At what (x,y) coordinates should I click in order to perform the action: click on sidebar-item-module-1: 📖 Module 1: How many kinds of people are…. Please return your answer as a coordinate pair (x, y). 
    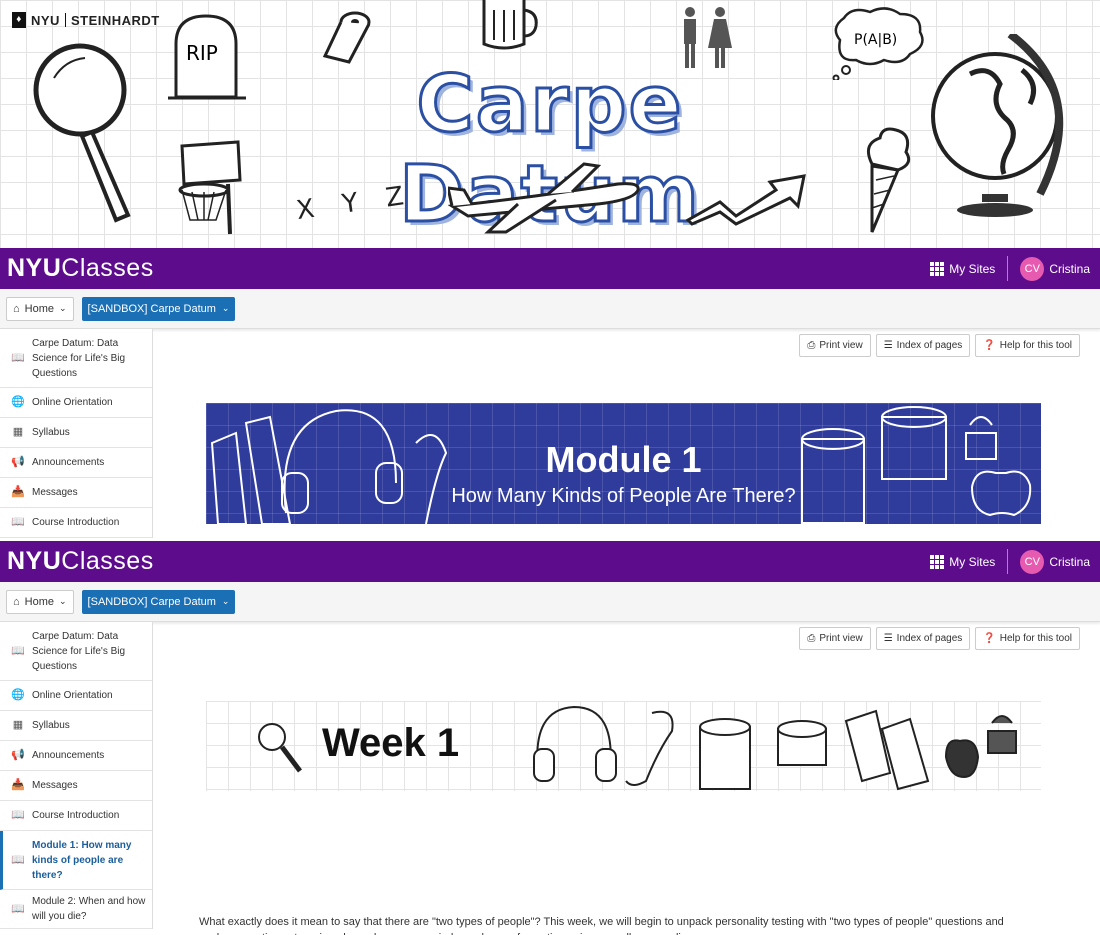
    Looking at the image, I should click on (76, 860).